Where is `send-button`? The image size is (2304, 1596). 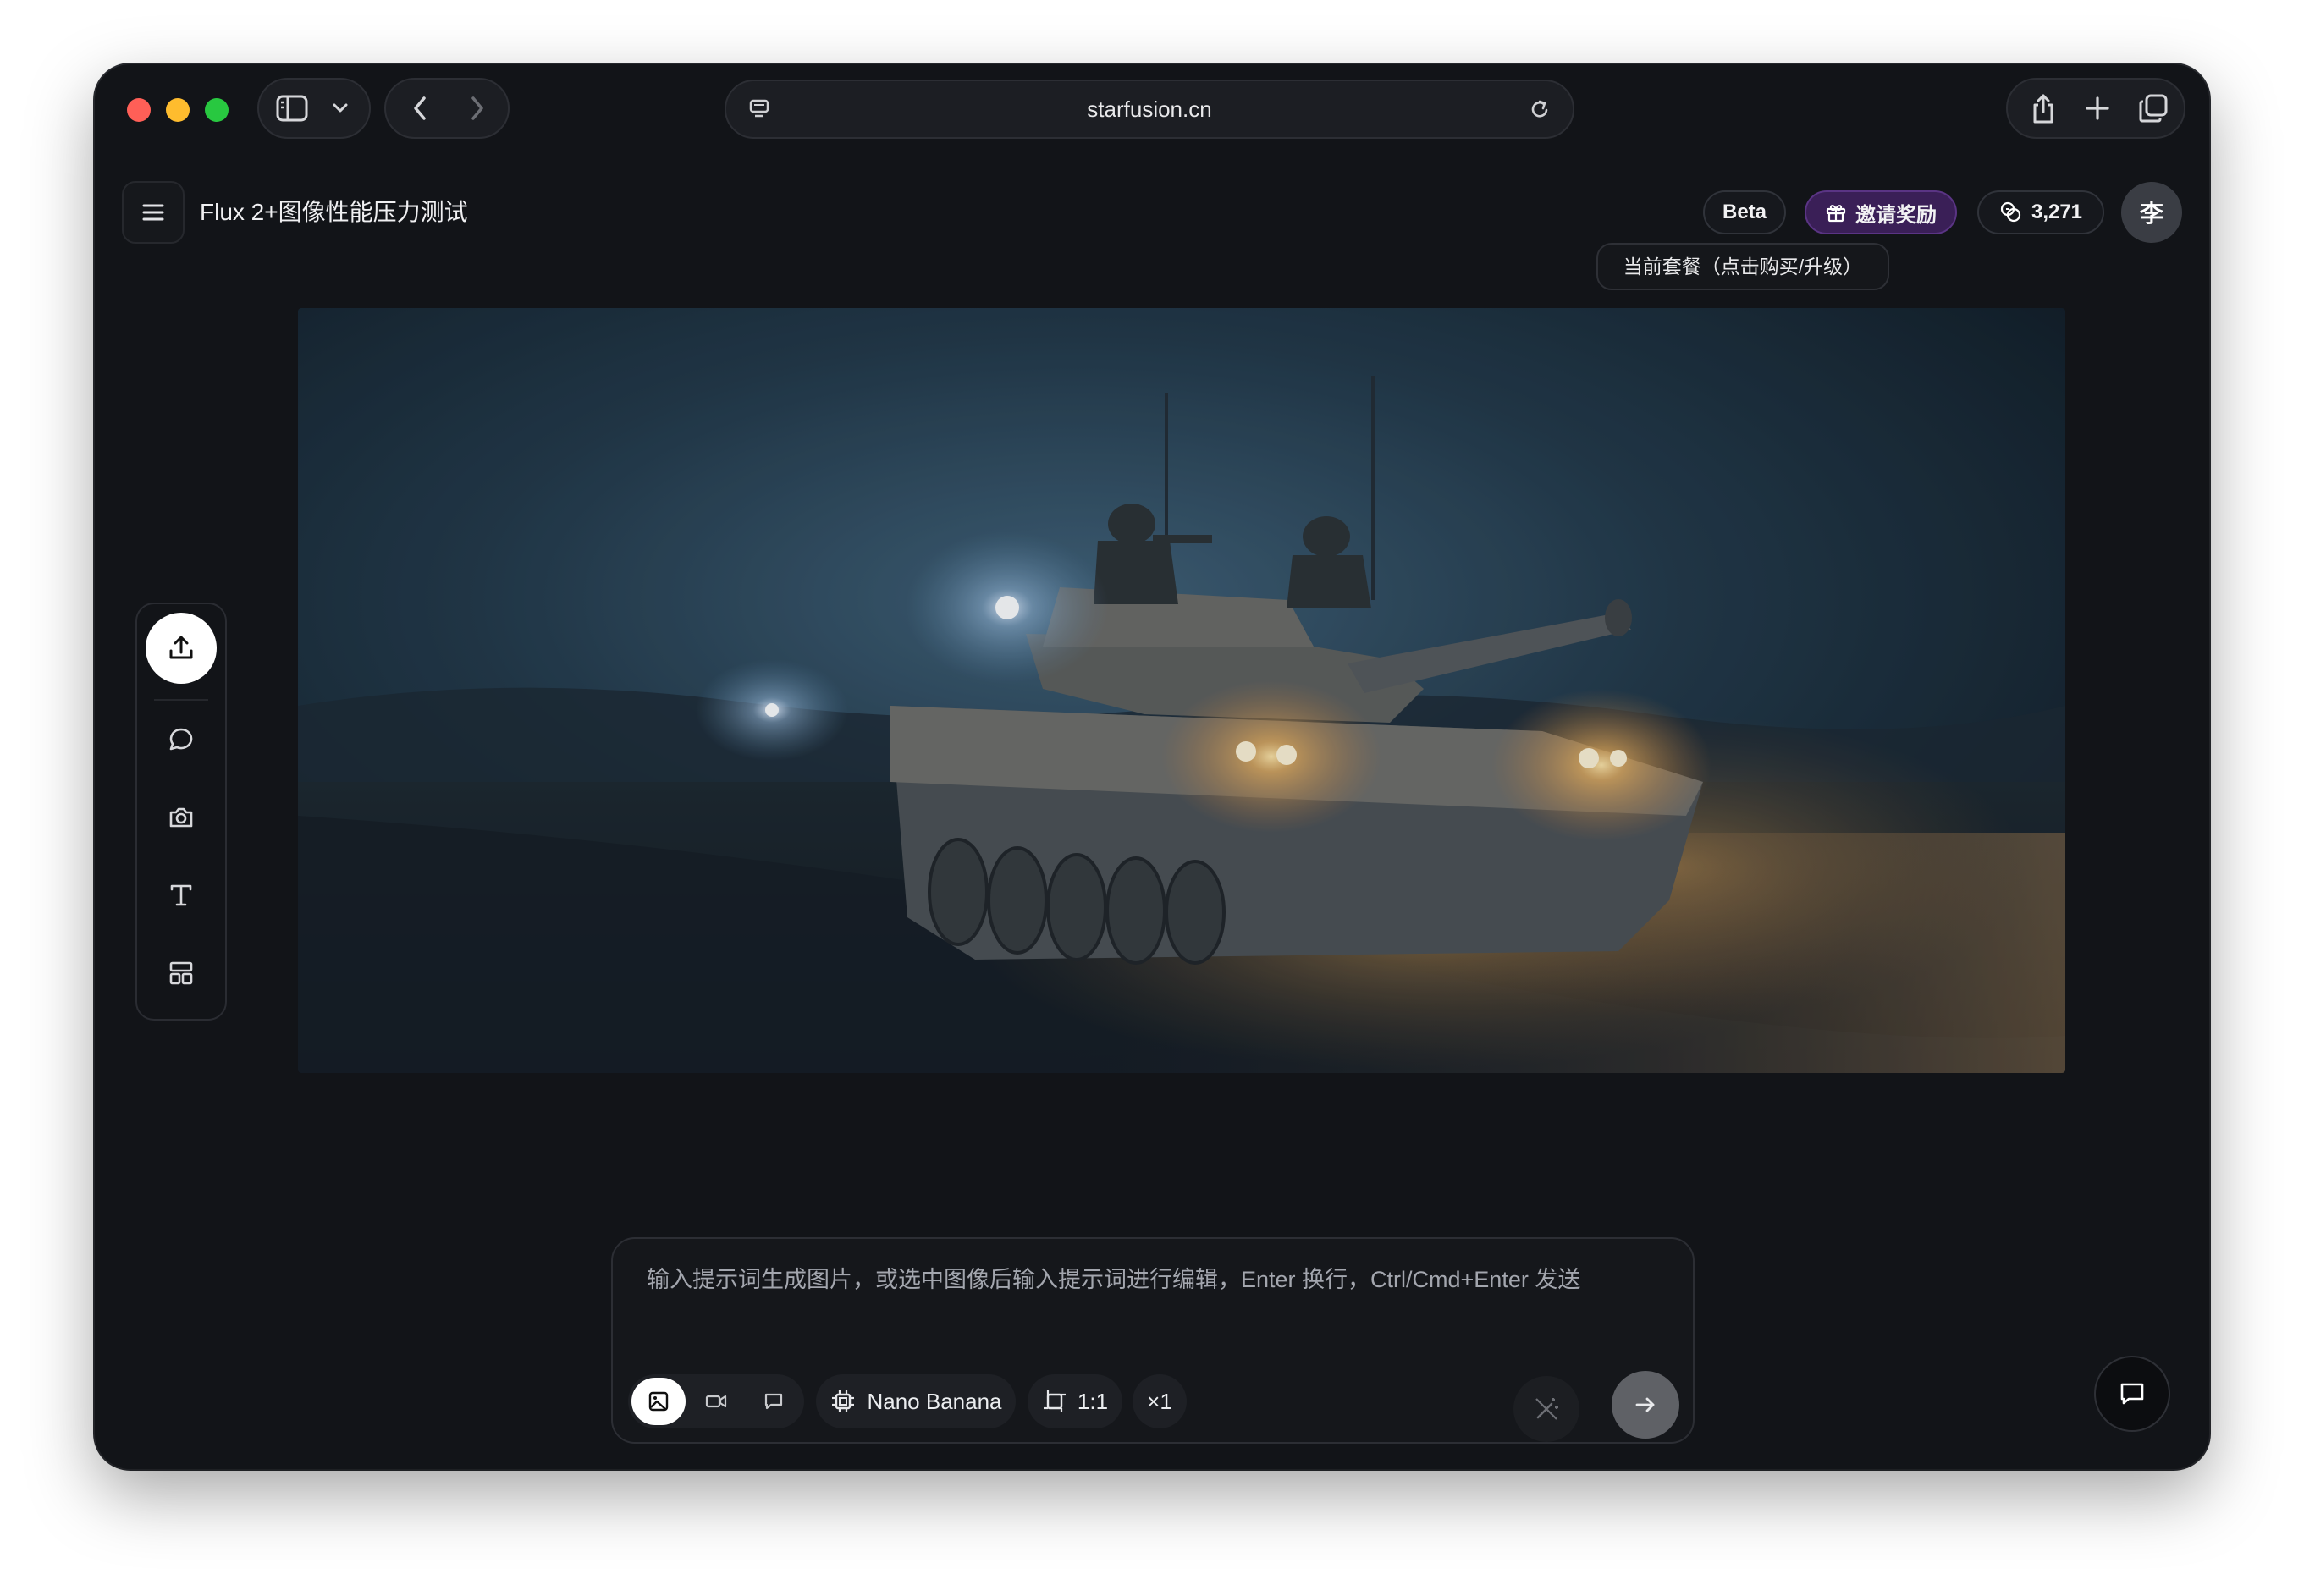 send-button is located at coordinates (1645, 1405).